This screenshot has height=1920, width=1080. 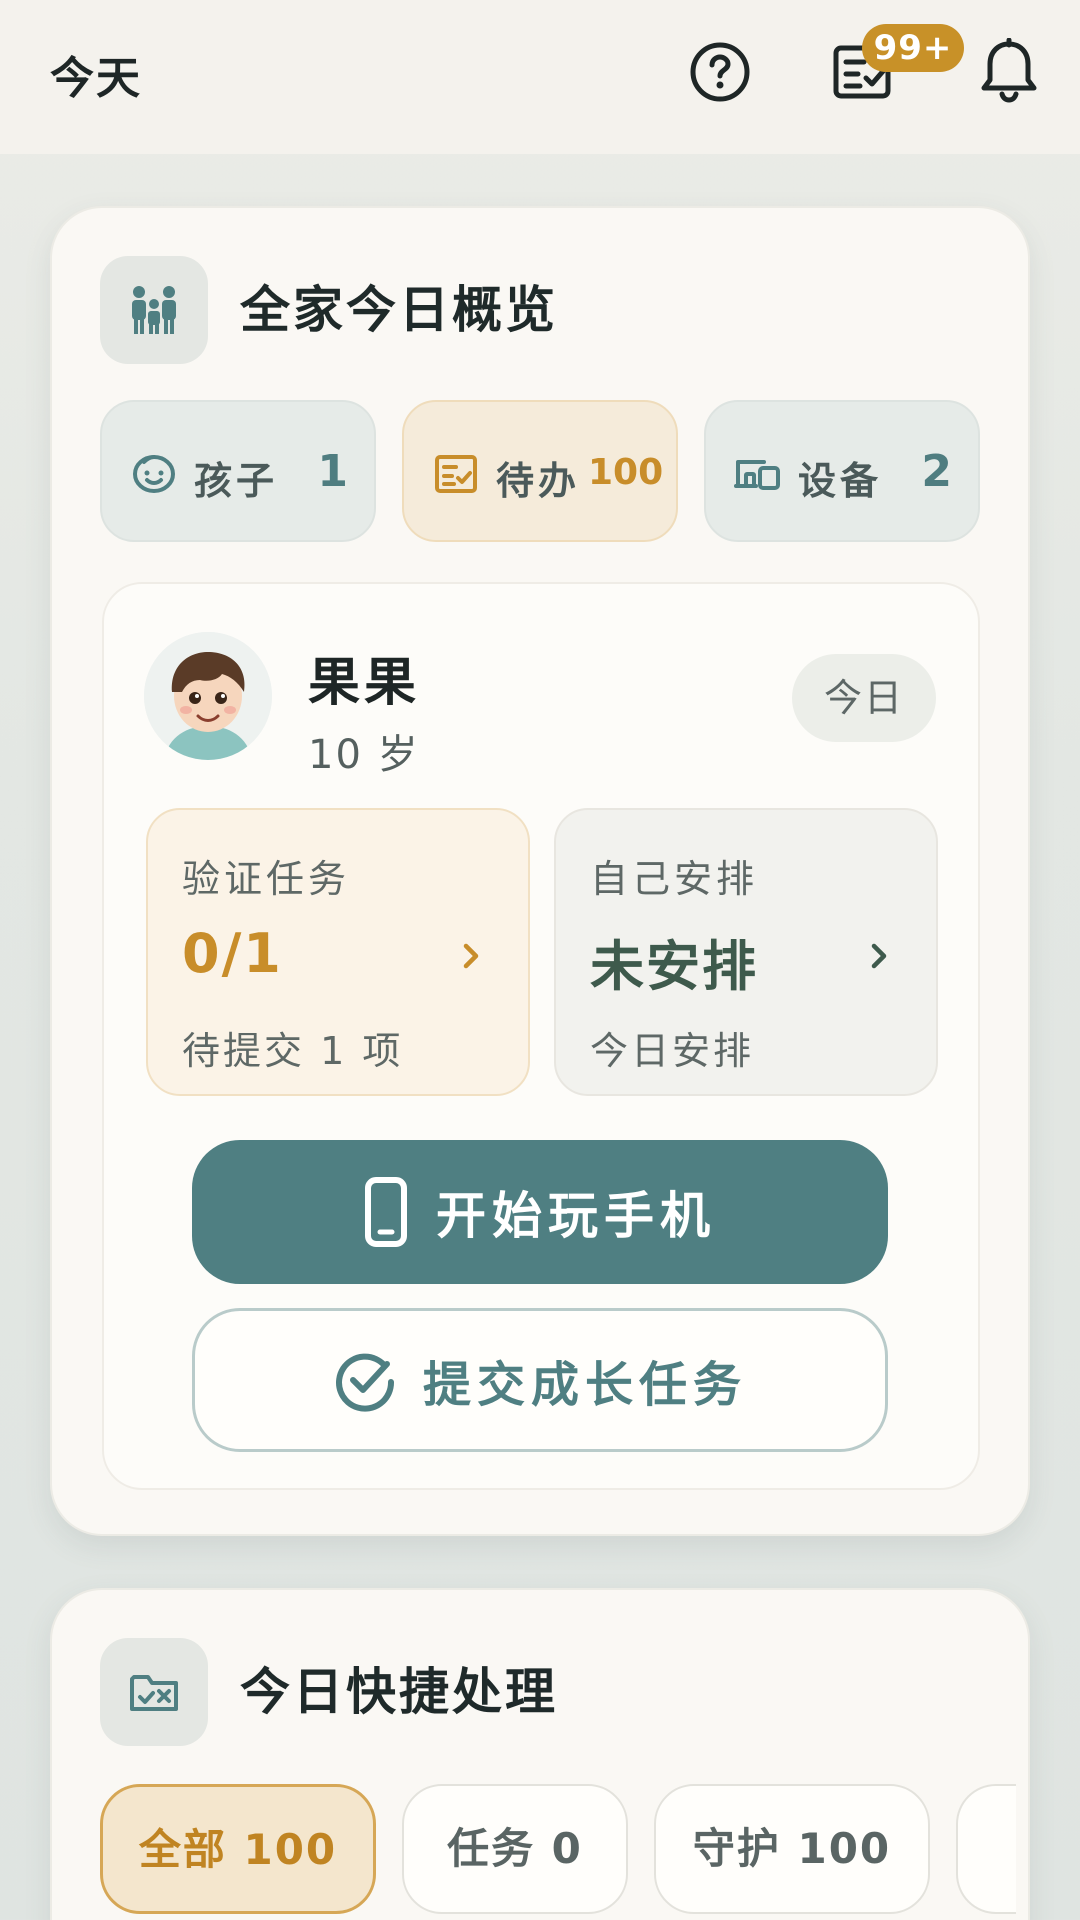 What do you see at coordinates (792, 1849) in the screenshot?
I see `filter-guard: 守护 100` at bounding box center [792, 1849].